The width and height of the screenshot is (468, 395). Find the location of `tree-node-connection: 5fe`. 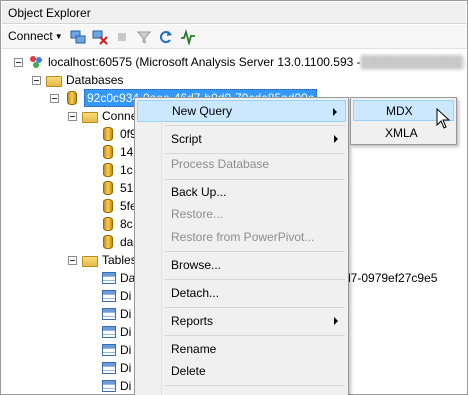

tree-node-connection: 5fe is located at coordinates (118, 206).